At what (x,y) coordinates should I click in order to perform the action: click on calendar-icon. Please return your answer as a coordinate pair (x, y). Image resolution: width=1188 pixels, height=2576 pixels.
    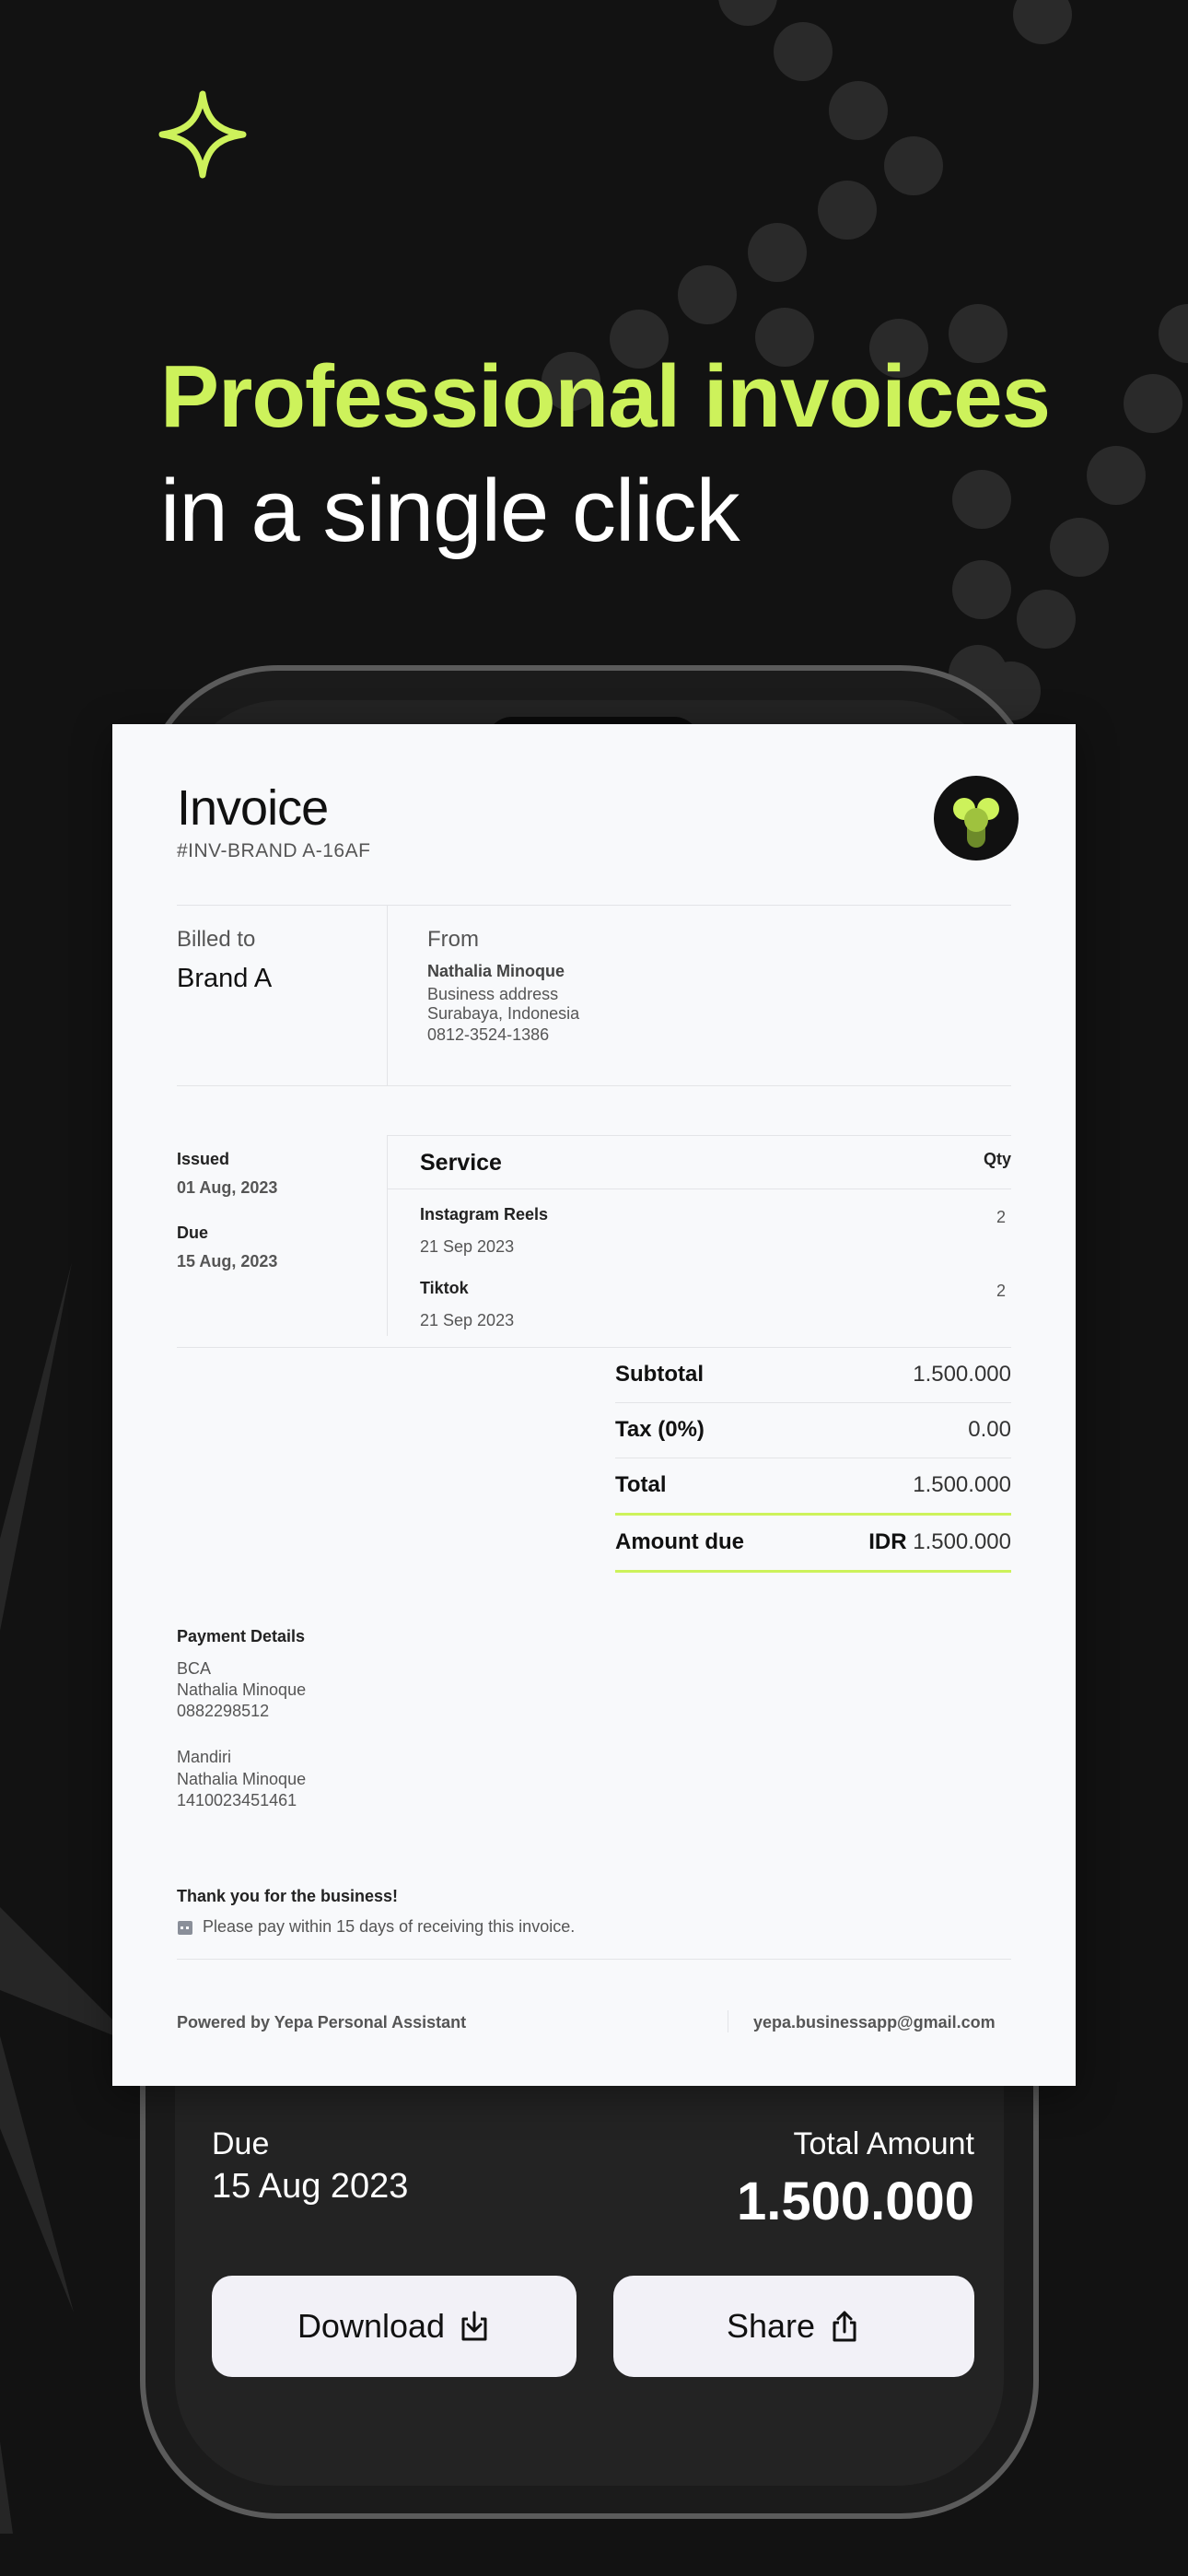
    Looking at the image, I should click on (185, 1927).